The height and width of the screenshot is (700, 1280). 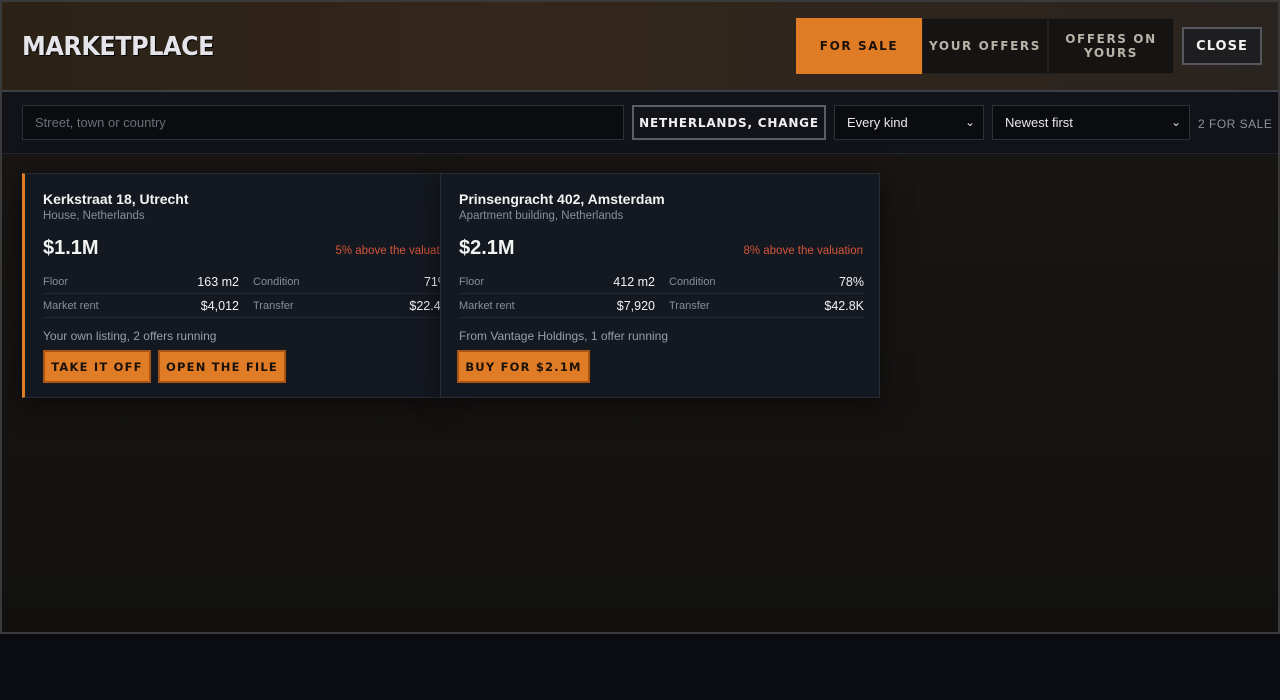 What do you see at coordinates (116, 199) in the screenshot?
I see `listing-title: Kerkstraat 18, Utrecht` at bounding box center [116, 199].